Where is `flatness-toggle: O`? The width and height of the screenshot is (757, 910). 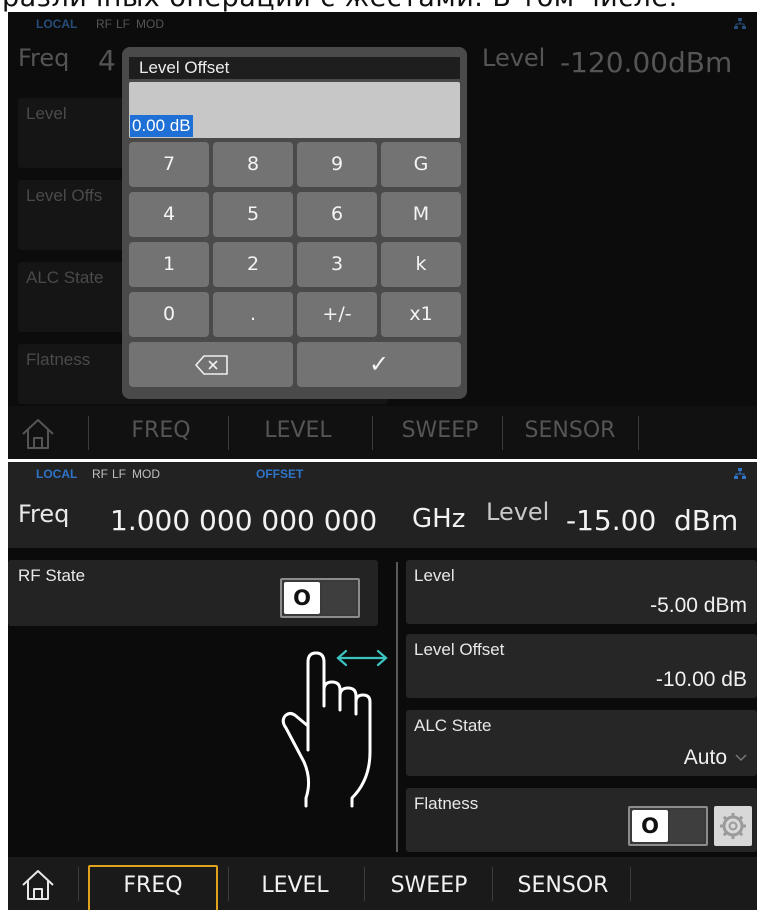 flatness-toggle: O is located at coordinates (668, 826).